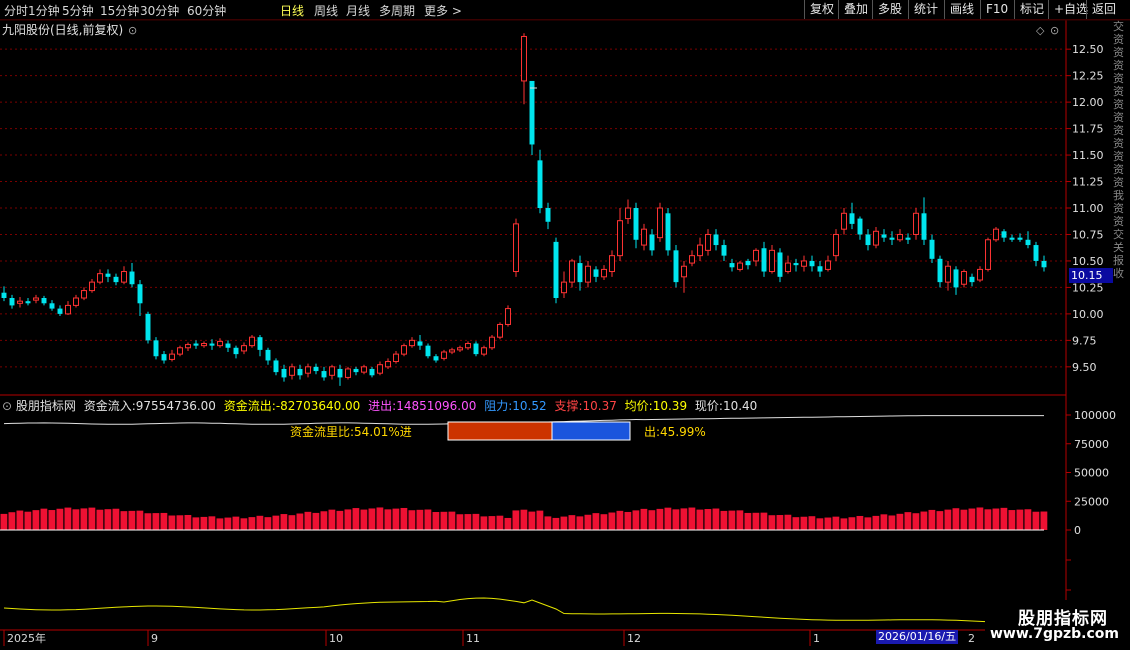 This screenshot has height=650, width=1130. Describe the element at coordinates (7, 406) in the screenshot. I see `collapse-indicator-icon: ⊙` at that location.